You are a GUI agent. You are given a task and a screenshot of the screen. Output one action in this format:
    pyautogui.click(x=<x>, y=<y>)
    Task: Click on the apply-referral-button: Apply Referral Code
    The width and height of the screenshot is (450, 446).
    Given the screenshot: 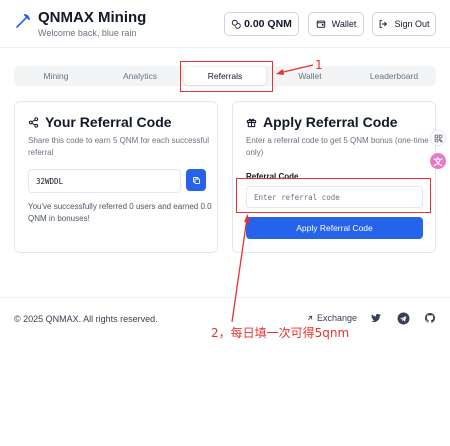 What is the action you would take?
    pyautogui.click(x=334, y=228)
    